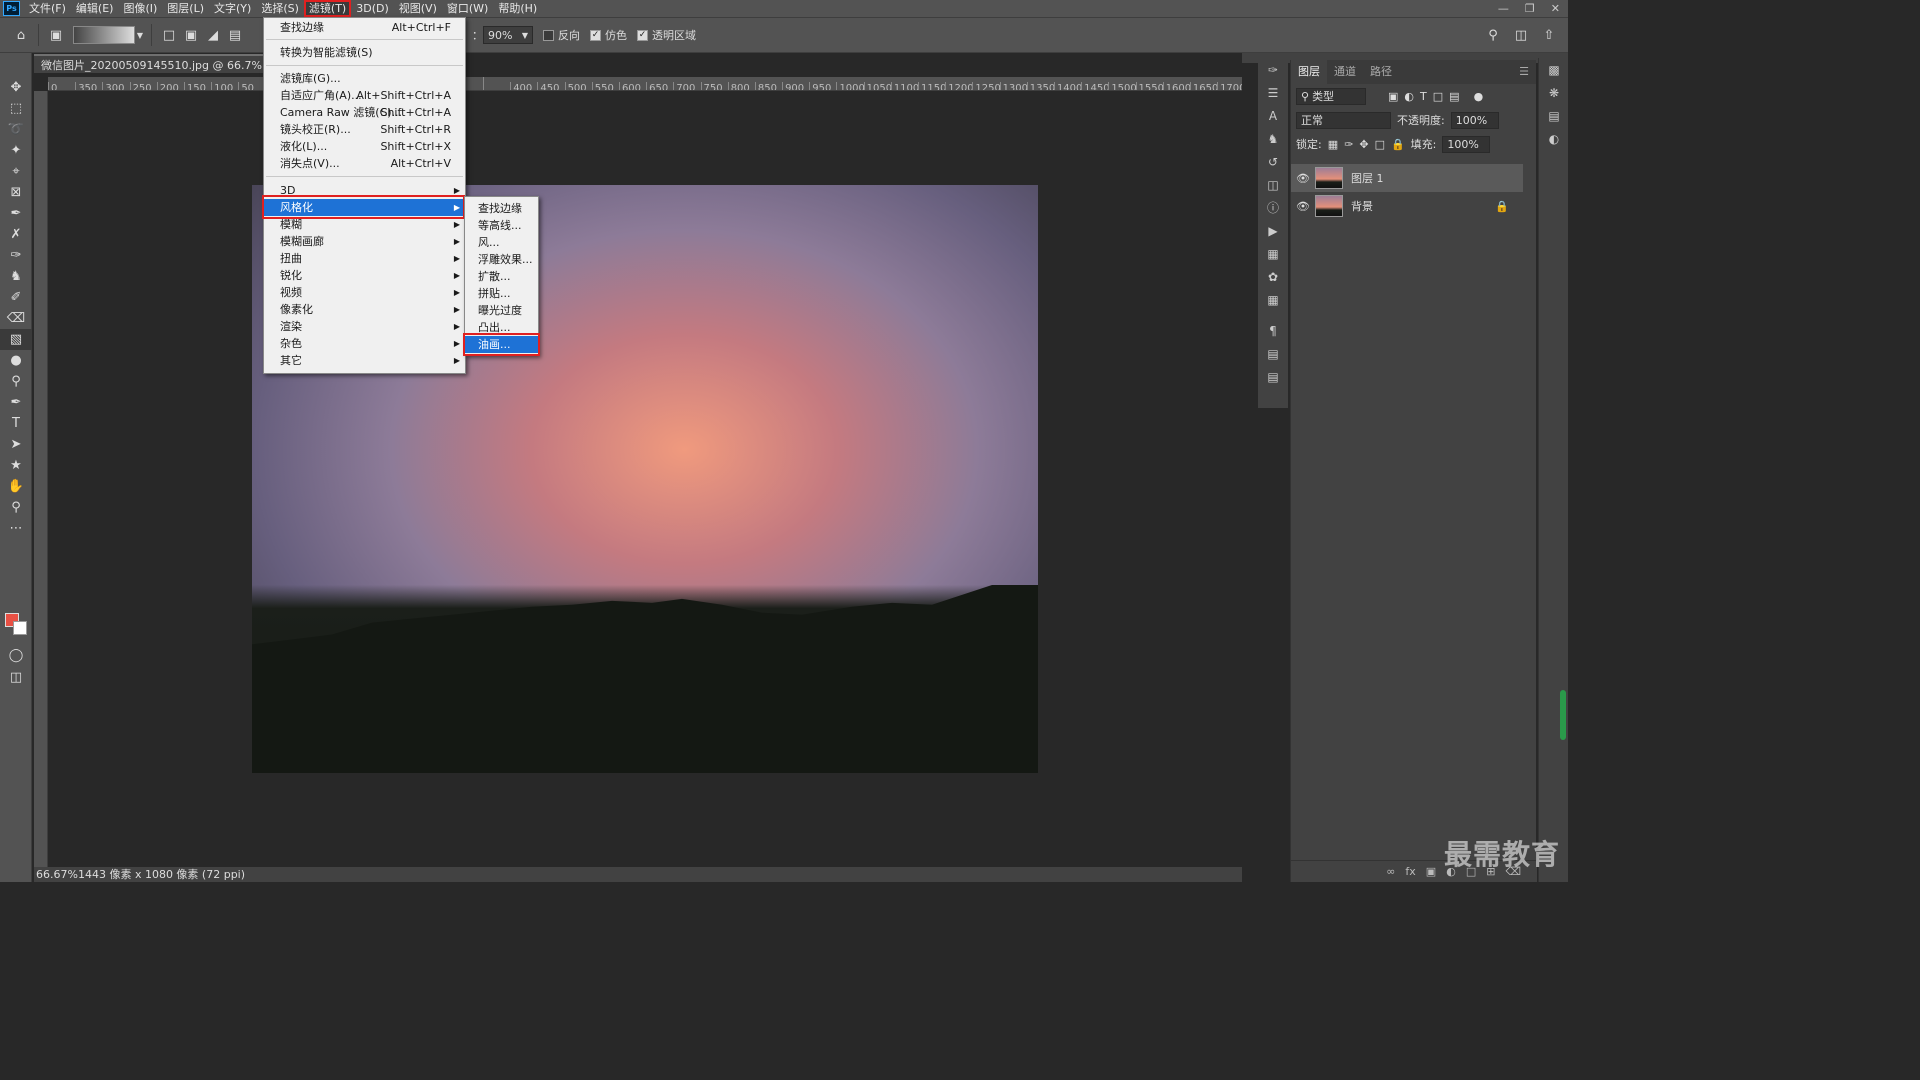 Image resolution: width=1920 pixels, height=1080 pixels. What do you see at coordinates (16, 234) in the screenshot?
I see `healing-tool-icon: ✗` at bounding box center [16, 234].